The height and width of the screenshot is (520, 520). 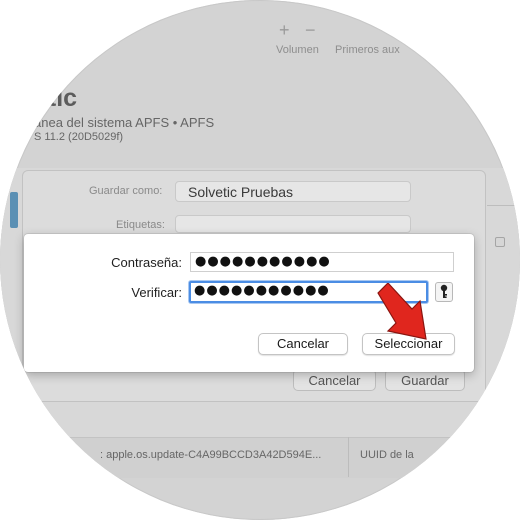 I want to click on sheet-cancel-button: Cancelar, so click(x=334, y=380).